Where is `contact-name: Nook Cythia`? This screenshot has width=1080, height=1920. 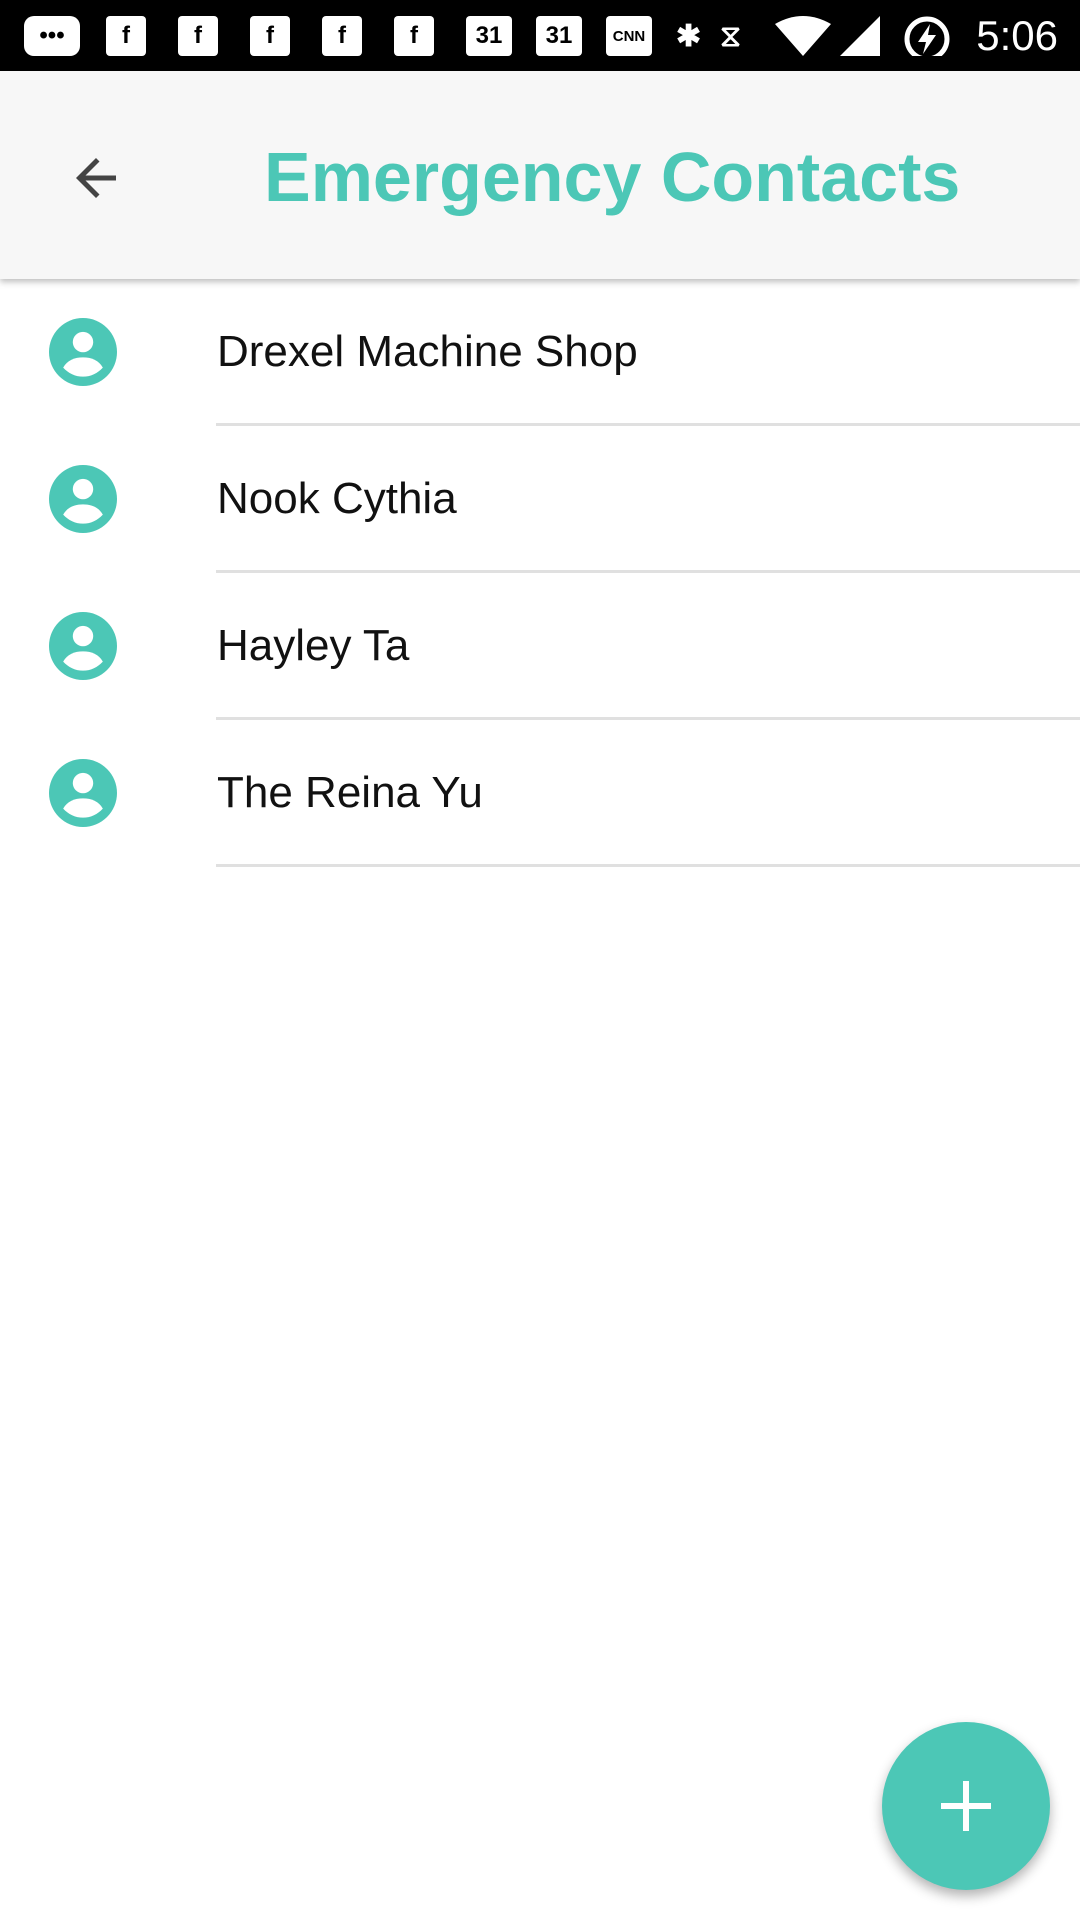 contact-name: Nook Cythia is located at coordinates (337, 498).